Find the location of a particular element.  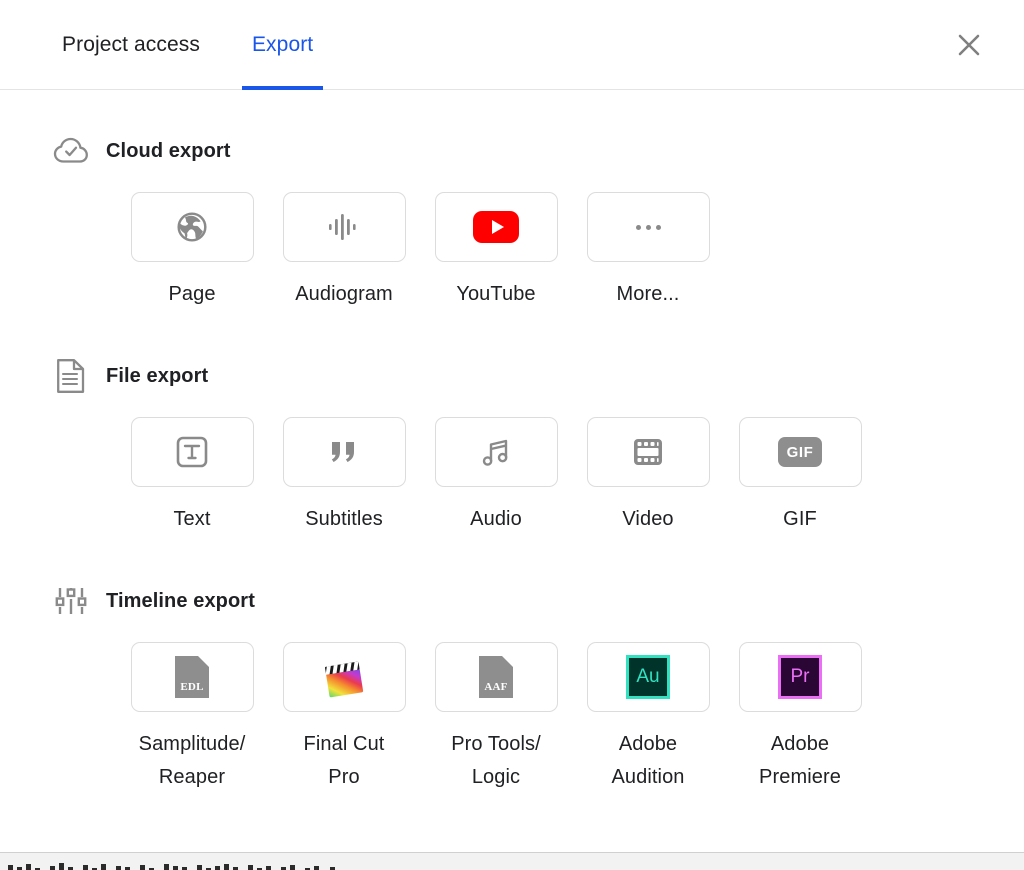

tile-label: Page is located at coordinates (192, 294).